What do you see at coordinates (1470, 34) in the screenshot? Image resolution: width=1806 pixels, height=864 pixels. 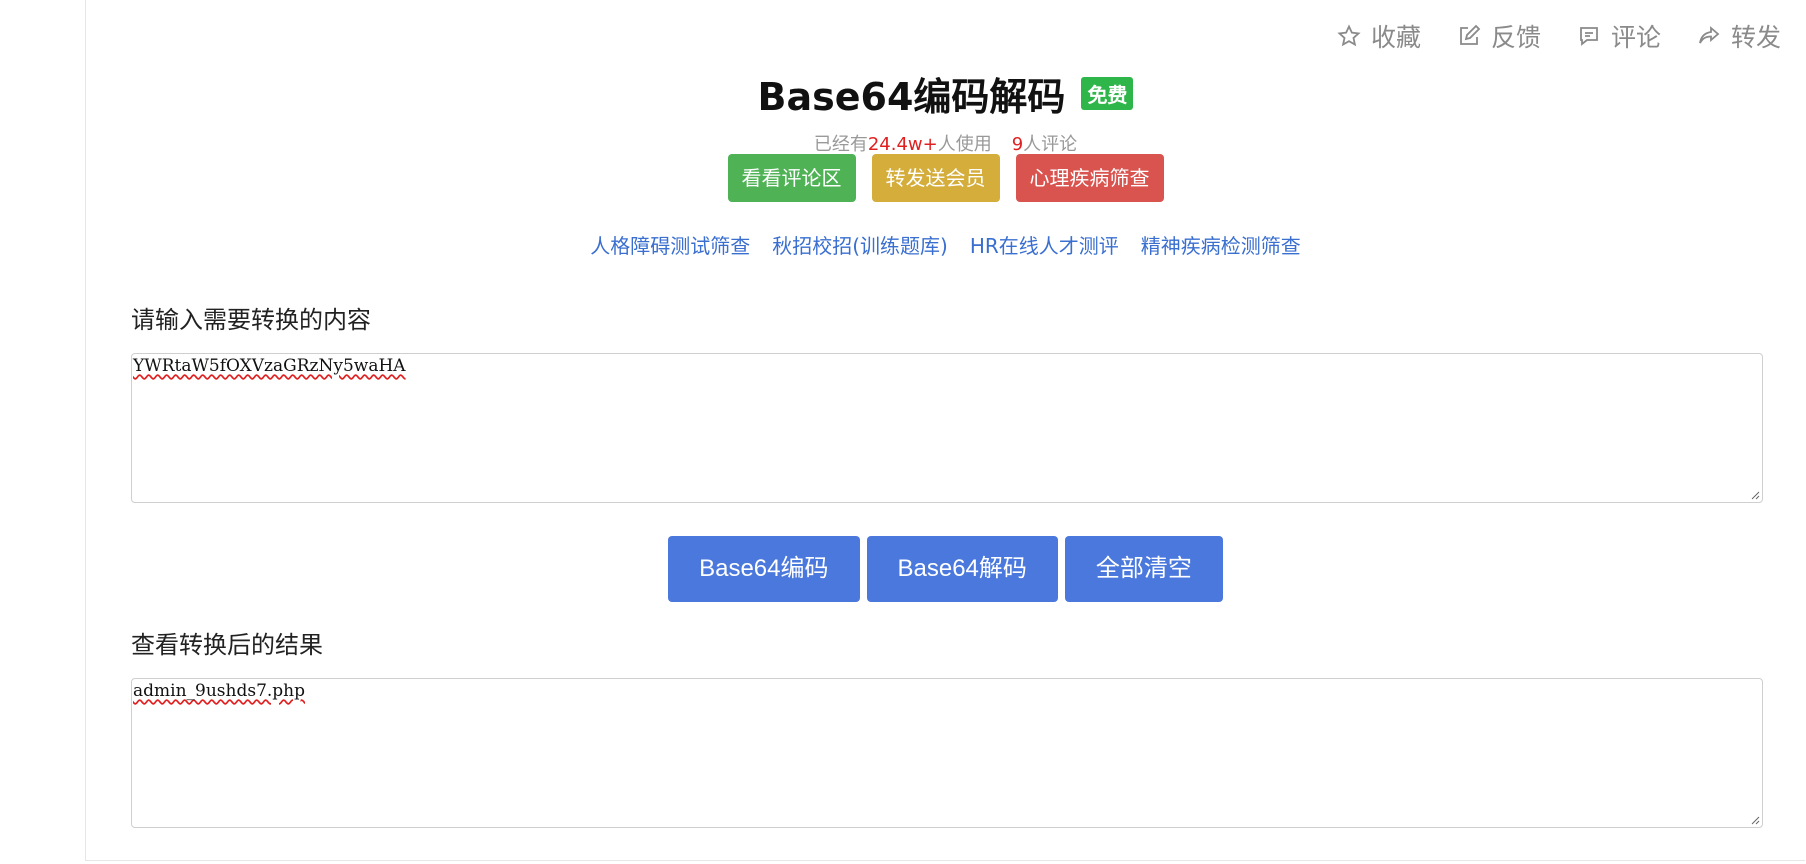 I see `edit-icon` at bounding box center [1470, 34].